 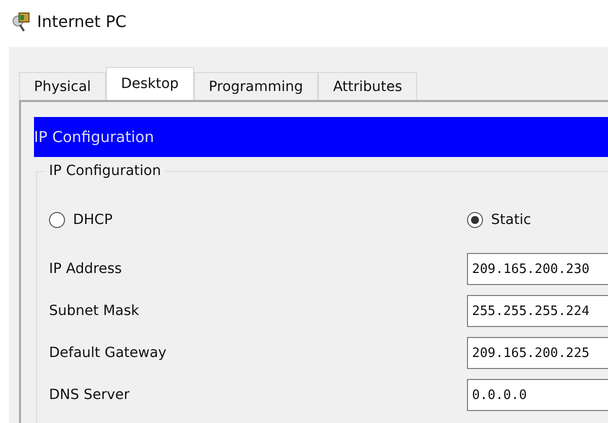 I want to click on radio-label: DHCP, so click(x=93, y=220).